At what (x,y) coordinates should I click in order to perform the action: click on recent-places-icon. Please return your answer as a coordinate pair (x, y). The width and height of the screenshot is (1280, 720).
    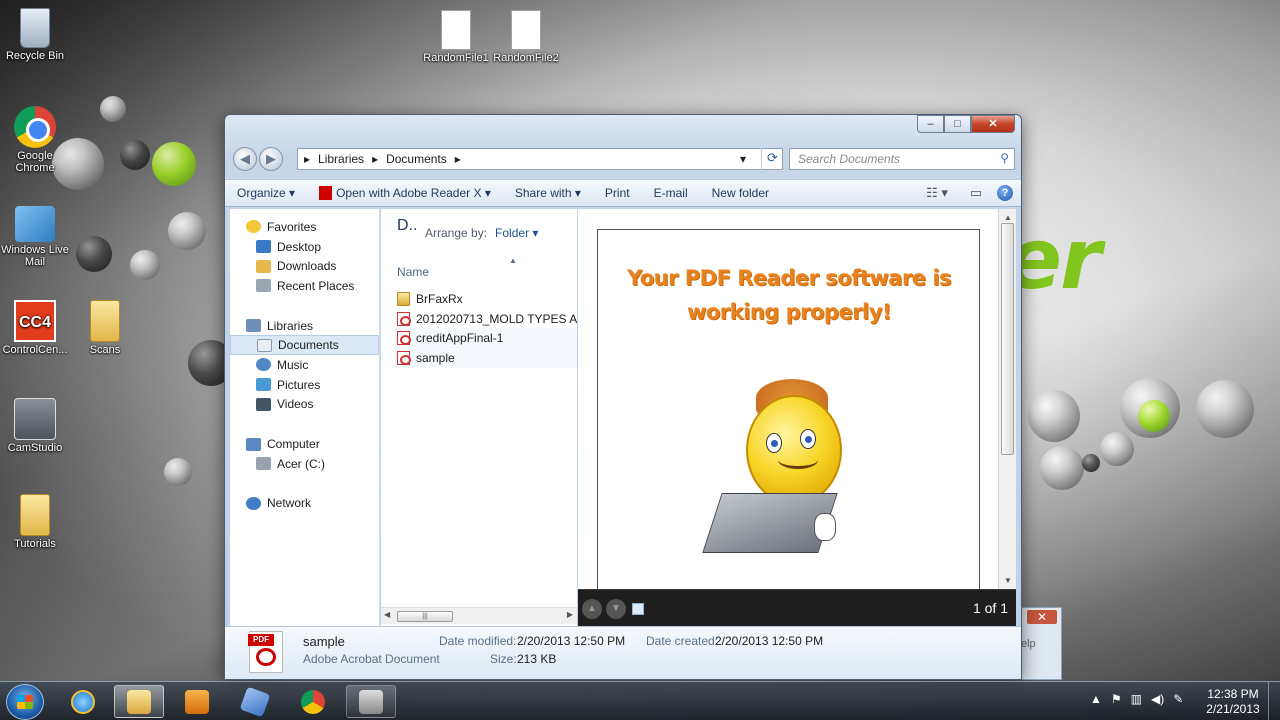
    Looking at the image, I should click on (263, 286).